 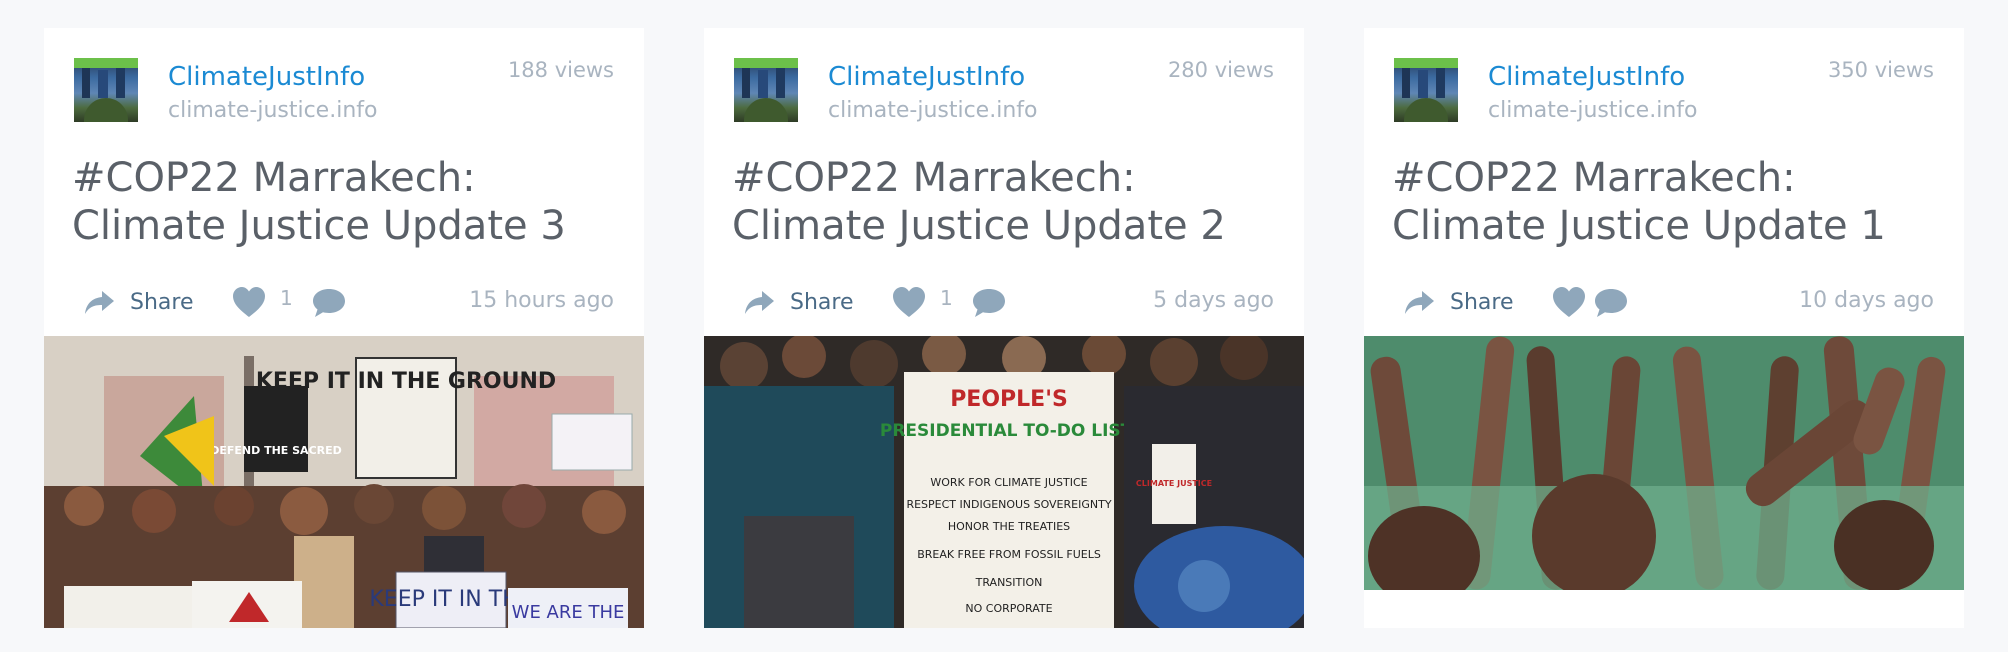 What do you see at coordinates (1009, 554) in the screenshot?
I see `banner-line: BREAK FREE FROM FOSSIL FUELS` at bounding box center [1009, 554].